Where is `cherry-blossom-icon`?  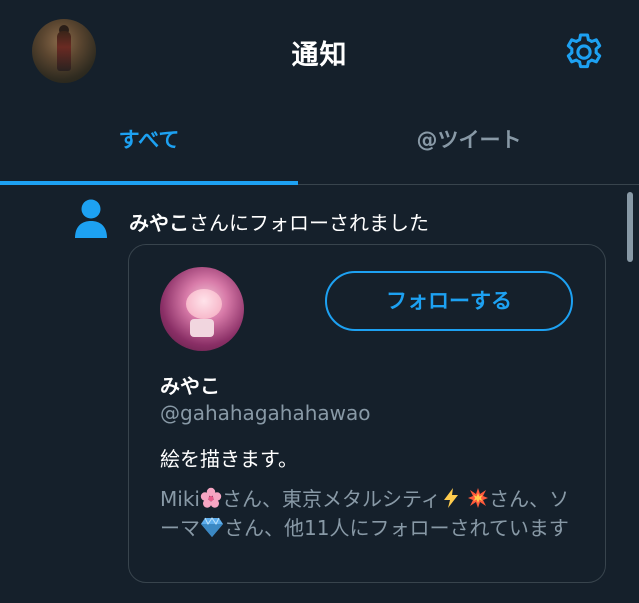
cherry-blossom-icon is located at coordinates (211, 497).